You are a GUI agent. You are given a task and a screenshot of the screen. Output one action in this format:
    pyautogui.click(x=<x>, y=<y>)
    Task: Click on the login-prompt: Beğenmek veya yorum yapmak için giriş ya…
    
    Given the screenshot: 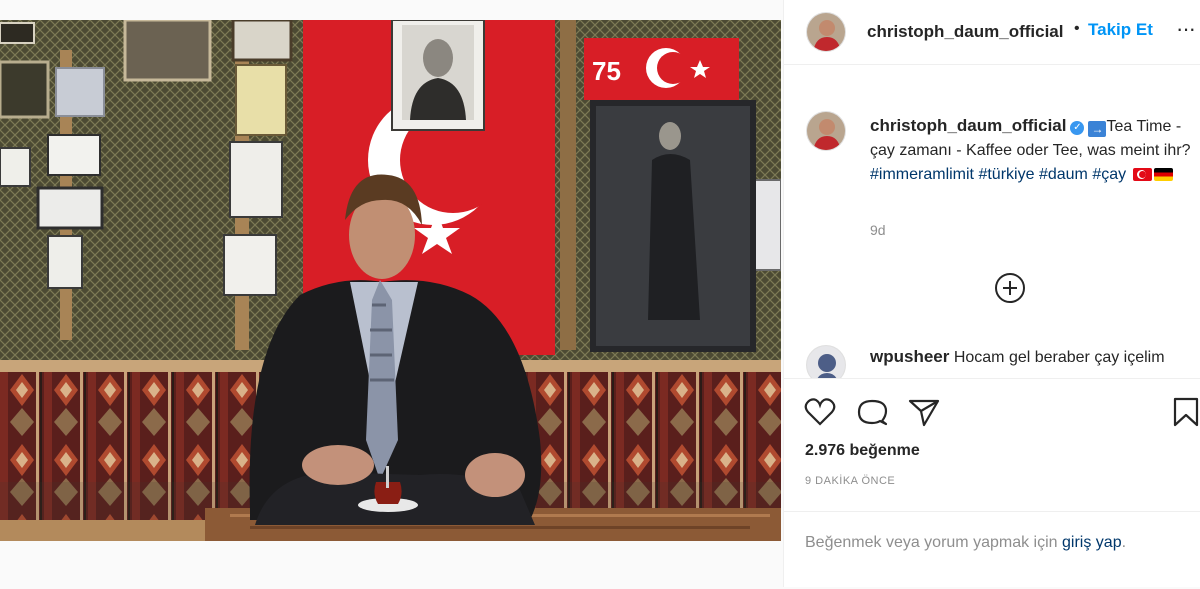 What is the action you would take?
    pyautogui.click(x=992, y=550)
    